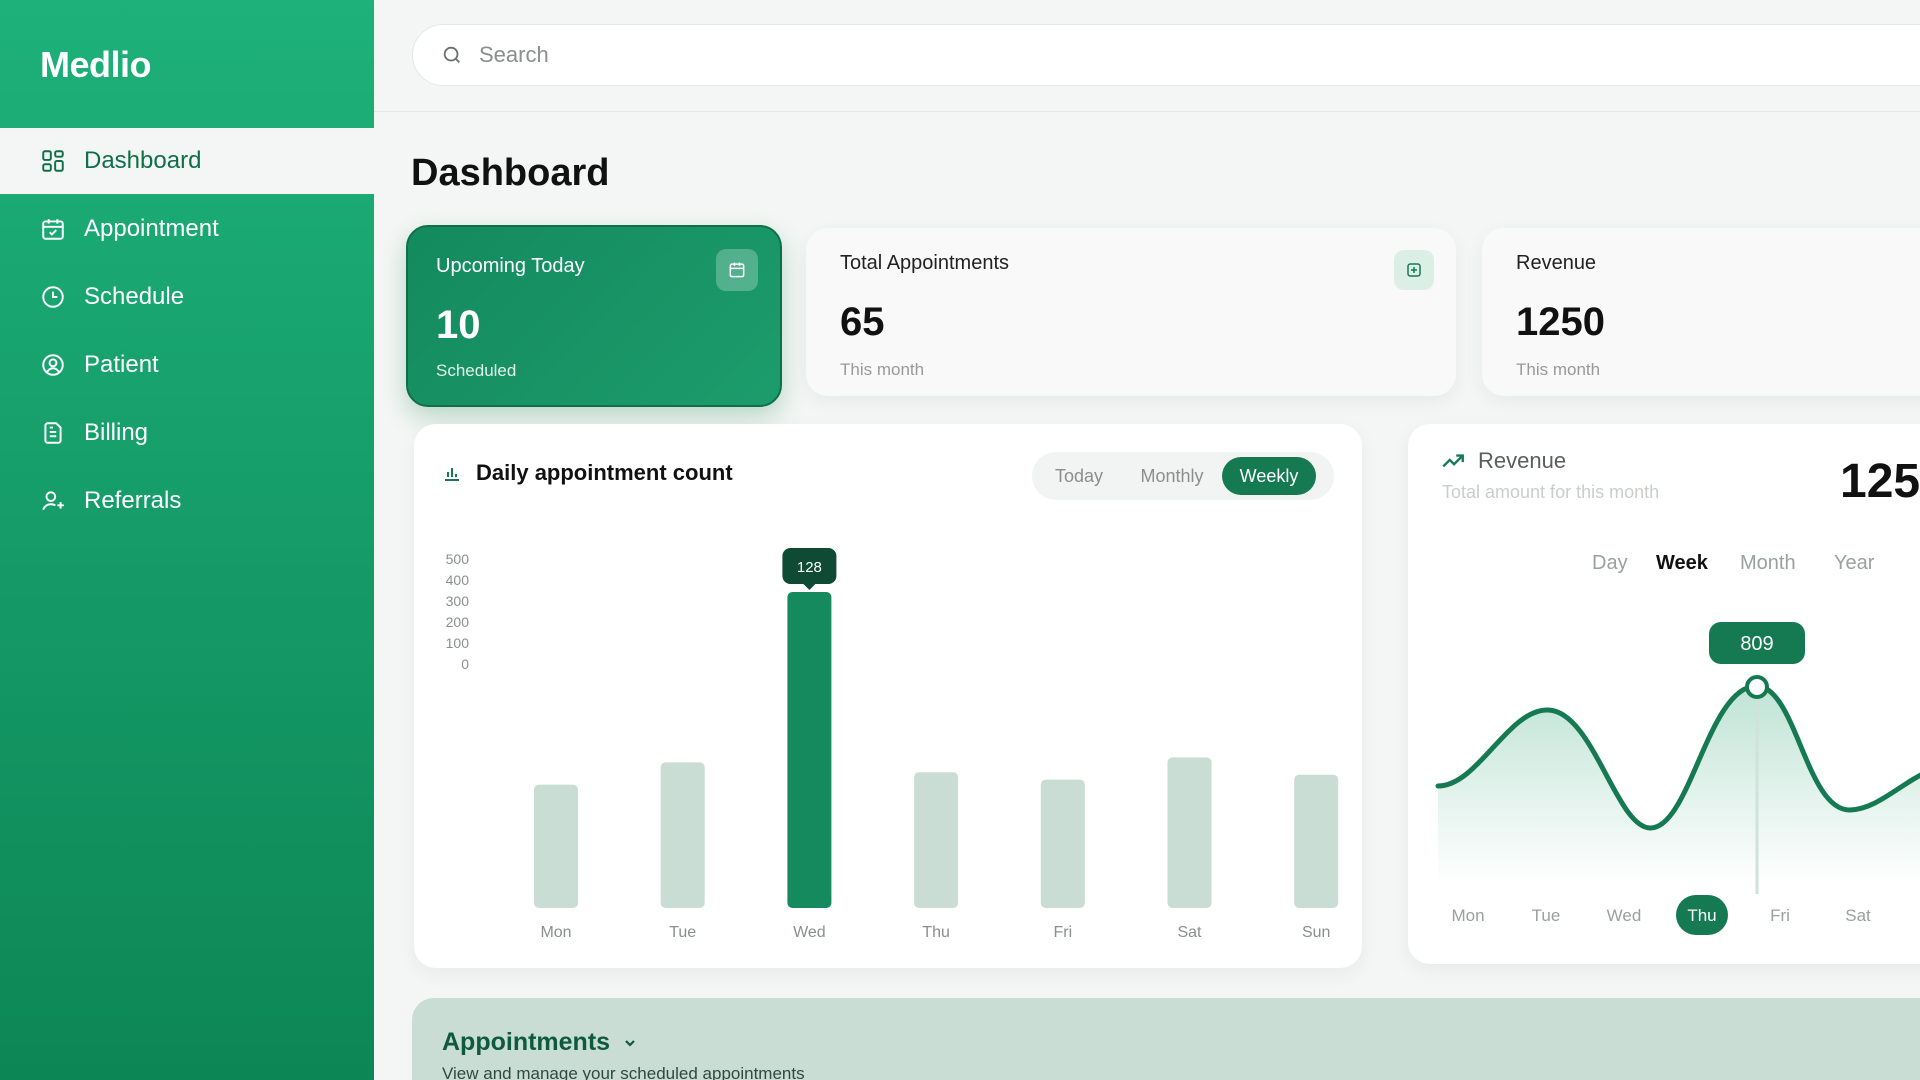 This screenshot has width=1920, height=1080. I want to click on x-tick-label: Mon, so click(555, 932).